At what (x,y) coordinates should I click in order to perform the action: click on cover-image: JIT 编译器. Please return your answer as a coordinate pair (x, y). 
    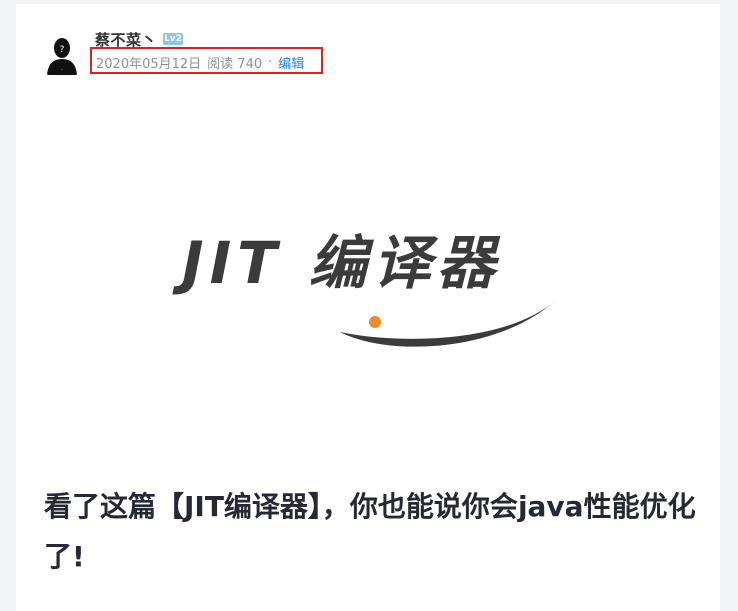
    Looking at the image, I should click on (371, 284).